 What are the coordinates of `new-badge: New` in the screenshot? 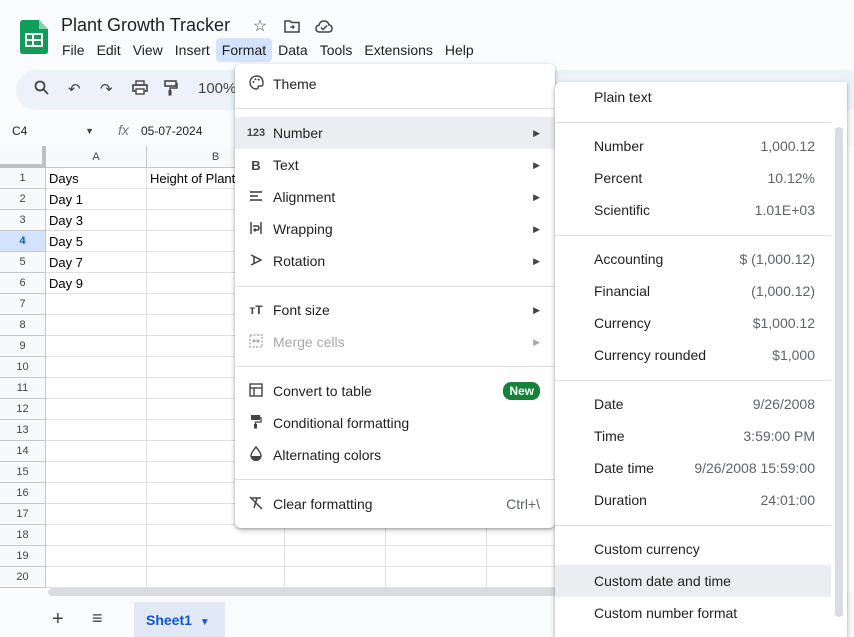 It's located at (521, 391).